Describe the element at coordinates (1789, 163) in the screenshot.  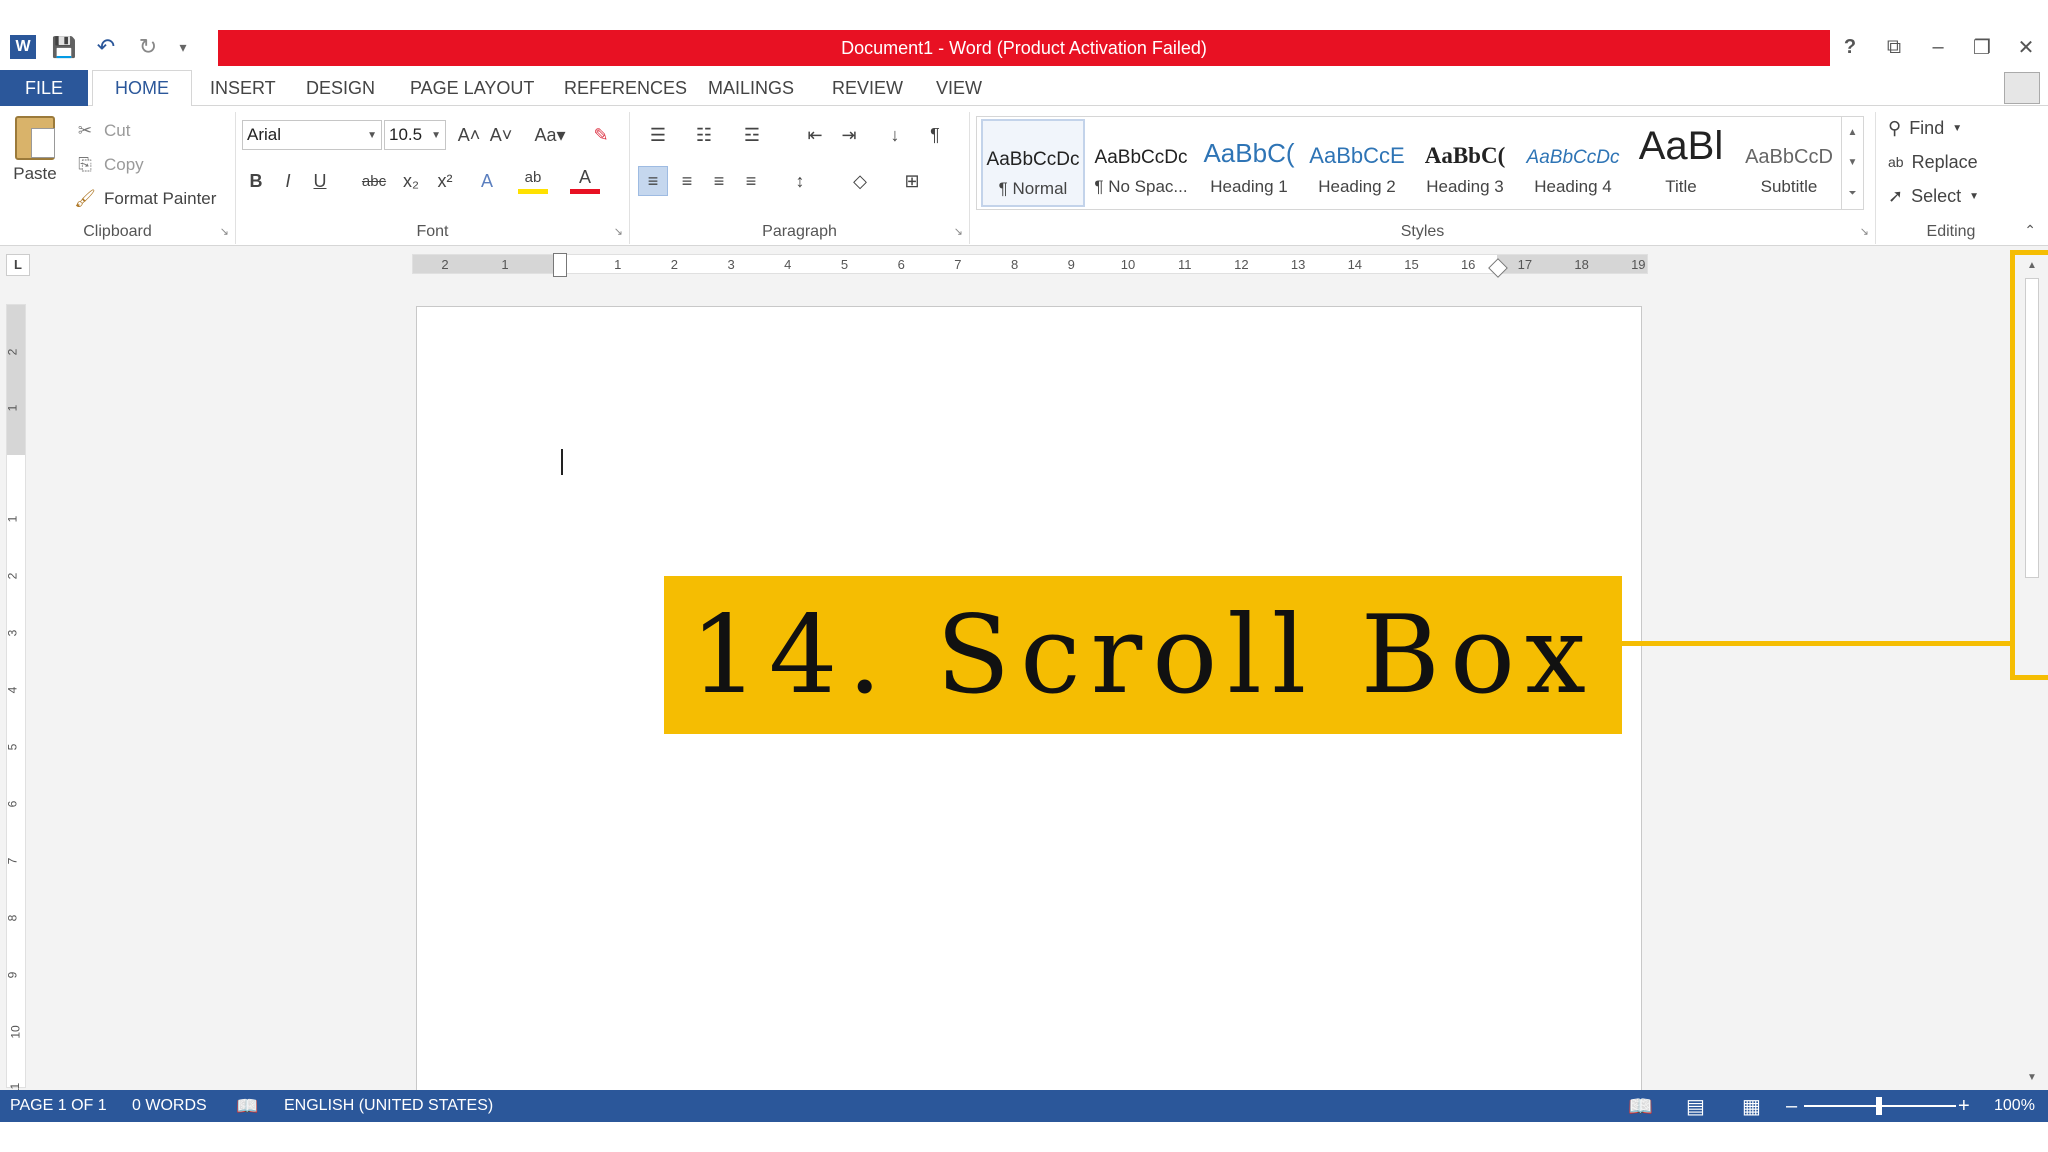
I see `style-subtitle: AaBbCcD Subtitle` at that location.